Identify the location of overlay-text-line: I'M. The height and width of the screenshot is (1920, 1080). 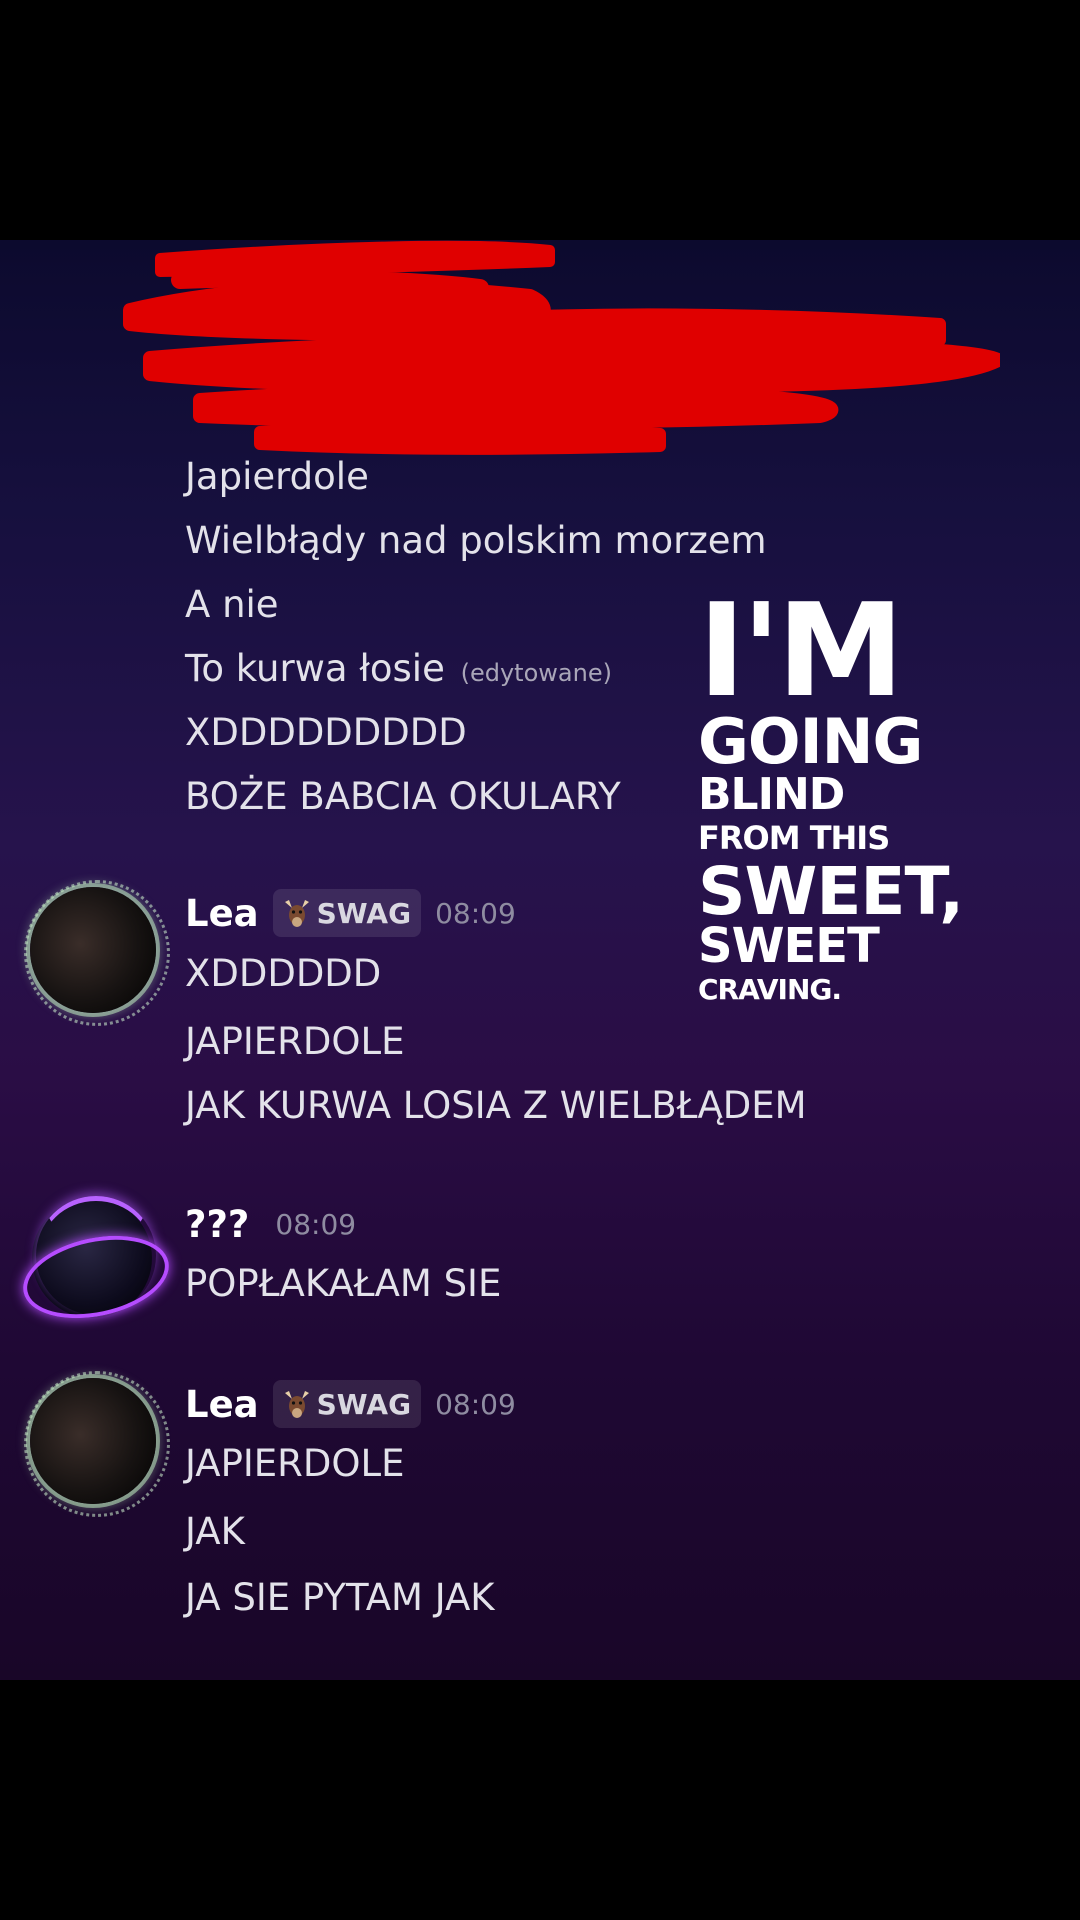
(801, 651).